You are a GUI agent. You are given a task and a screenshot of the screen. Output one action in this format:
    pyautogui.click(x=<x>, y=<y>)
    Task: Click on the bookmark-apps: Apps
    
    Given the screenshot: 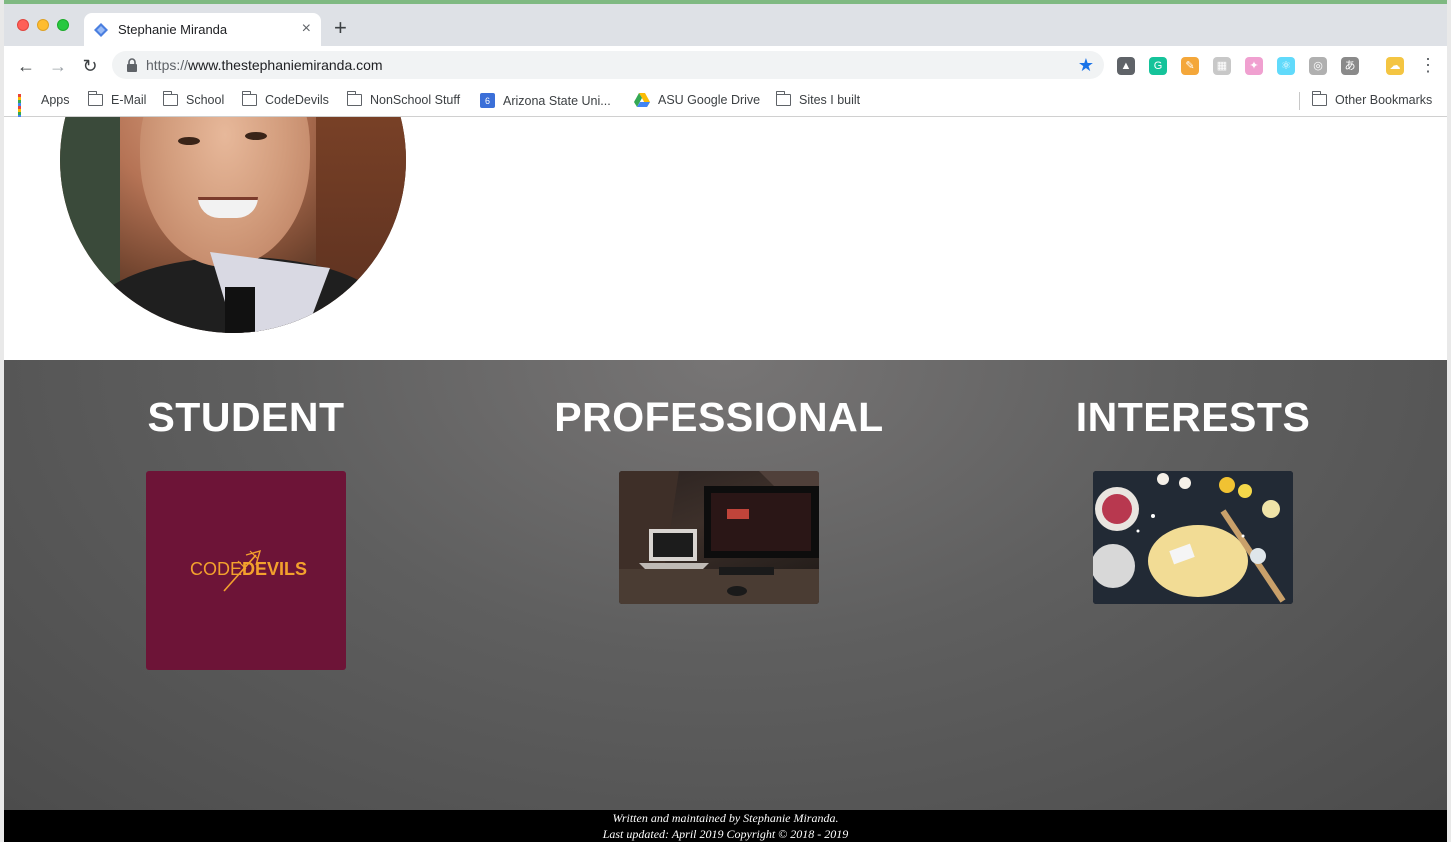 What is the action you would take?
    pyautogui.click(x=44, y=107)
    